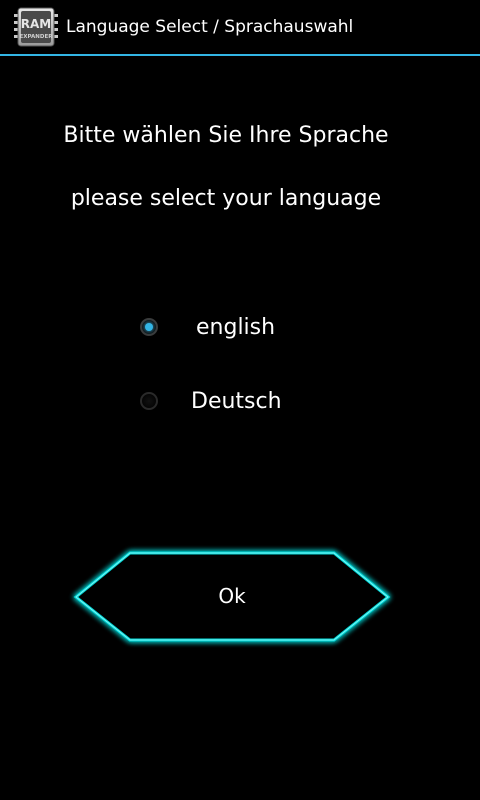  I want to click on ok-button-label: Ok, so click(232, 596).